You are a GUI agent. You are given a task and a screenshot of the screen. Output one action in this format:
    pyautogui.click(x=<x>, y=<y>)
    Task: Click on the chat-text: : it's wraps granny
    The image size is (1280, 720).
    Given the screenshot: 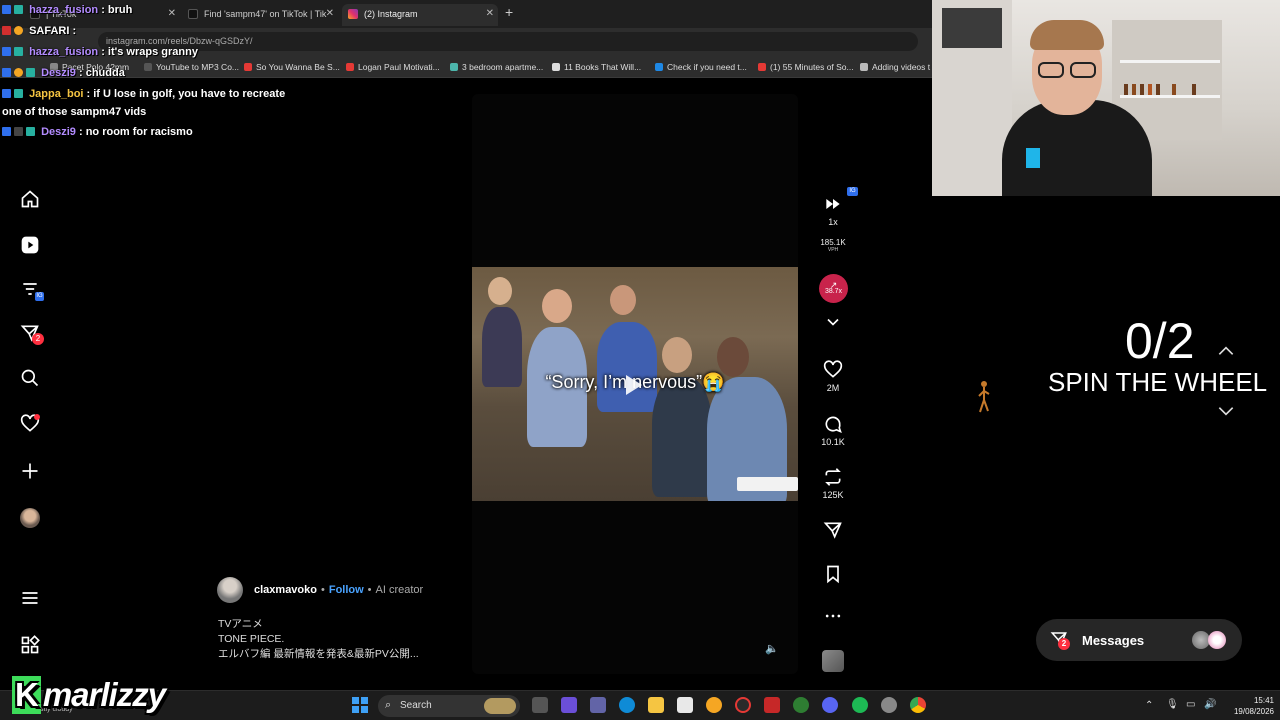 What is the action you would take?
    pyautogui.click(x=149, y=52)
    